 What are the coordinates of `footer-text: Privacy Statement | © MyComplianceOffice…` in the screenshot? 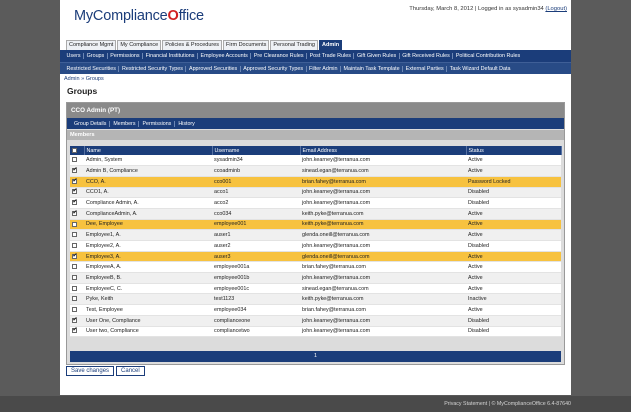 It's located at (507, 404).